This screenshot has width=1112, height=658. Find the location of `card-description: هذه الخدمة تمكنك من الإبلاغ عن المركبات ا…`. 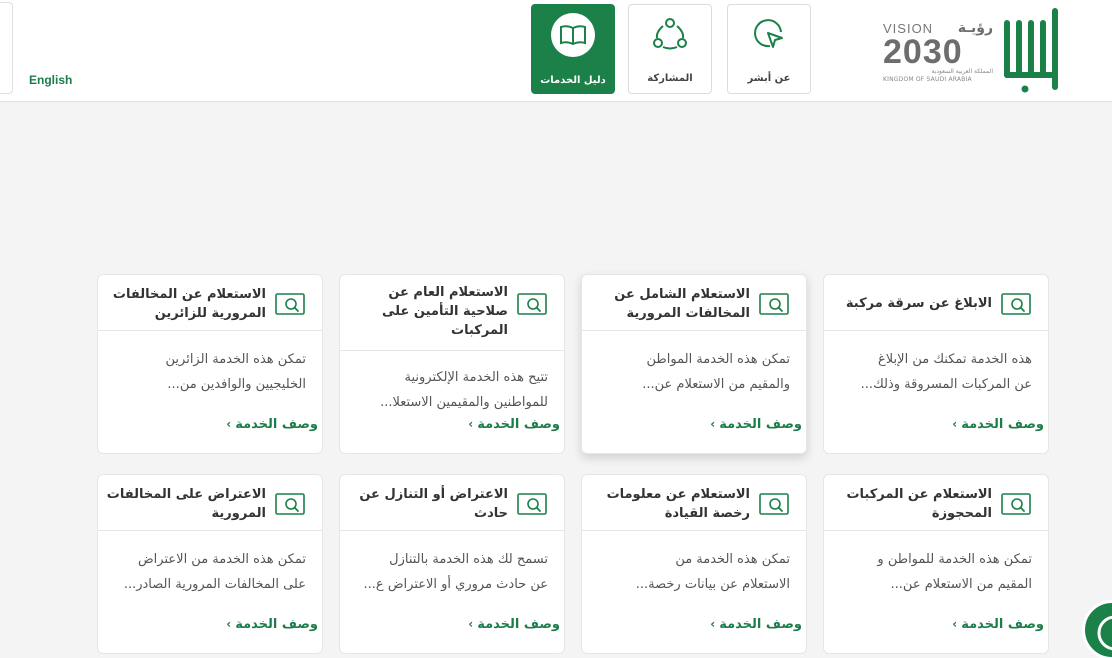

card-description: هذه الخدمة تمكنك من الإبلاغ عن المركبات ا… is located at coordinates (946, 372).